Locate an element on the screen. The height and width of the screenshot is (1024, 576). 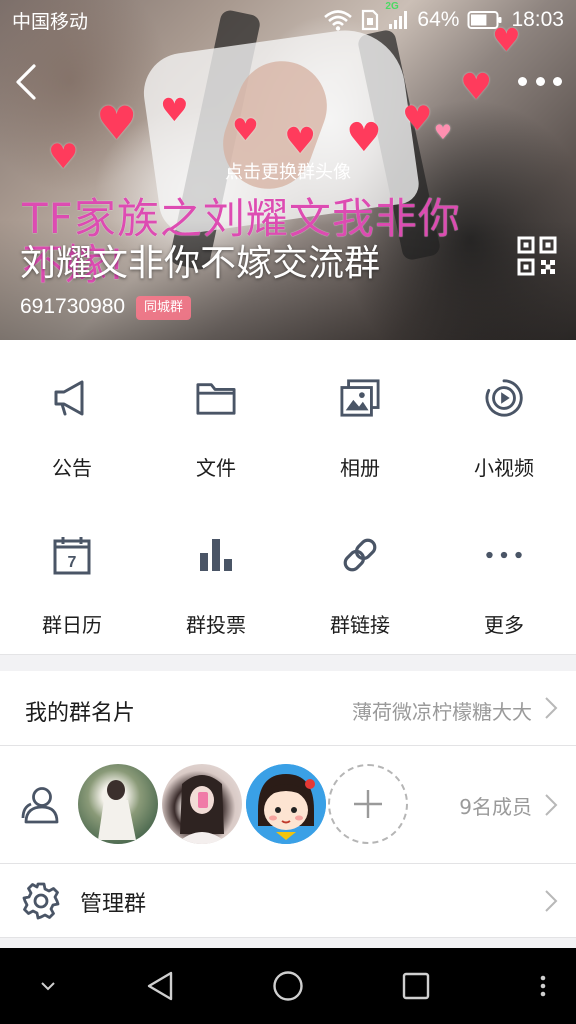
function-label: 相册 is located at coordinates (360, 468).